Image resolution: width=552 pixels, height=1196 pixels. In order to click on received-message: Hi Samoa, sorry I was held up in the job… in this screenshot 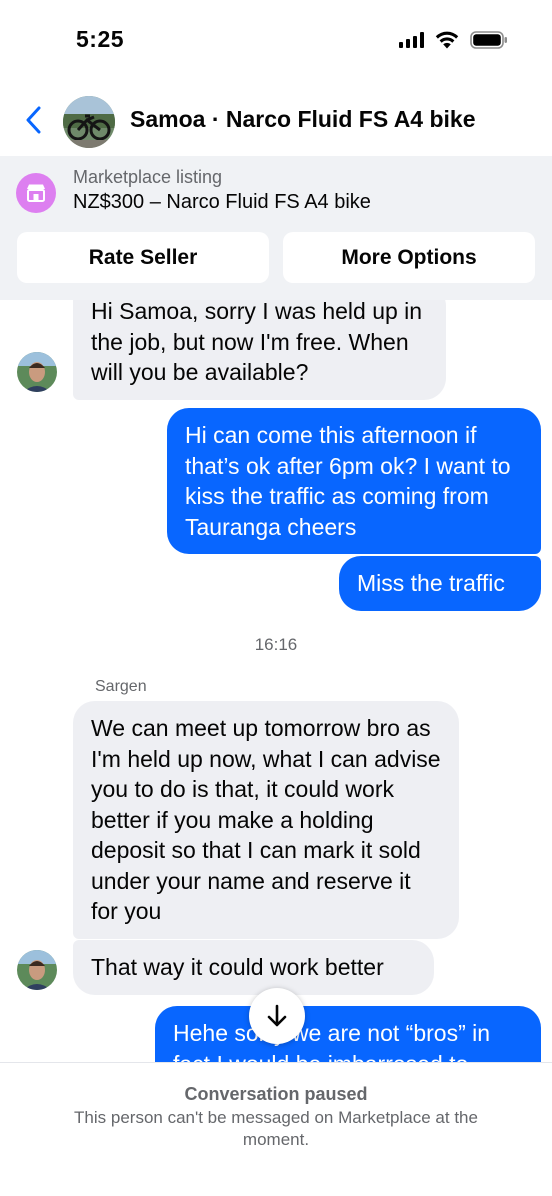, I will do `click(259, 350)`.